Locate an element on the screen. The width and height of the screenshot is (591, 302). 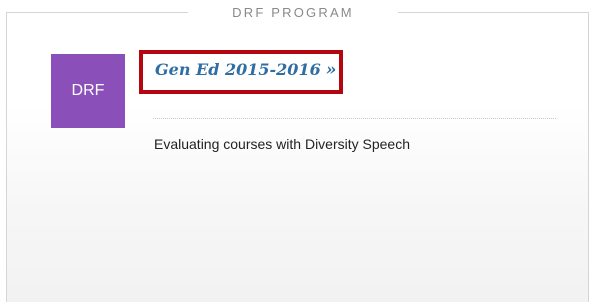
program-link-label: Gen Ed 2015-2016 is located at coordinates (238, 69).